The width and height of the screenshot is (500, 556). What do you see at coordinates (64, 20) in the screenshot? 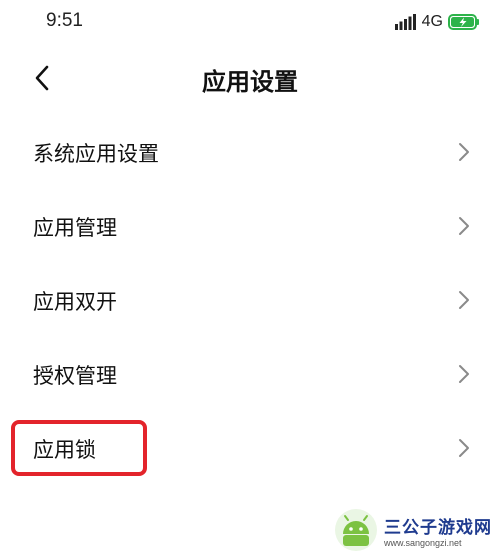
I see `status-time: 9:51` at bounding box center [64, 20].